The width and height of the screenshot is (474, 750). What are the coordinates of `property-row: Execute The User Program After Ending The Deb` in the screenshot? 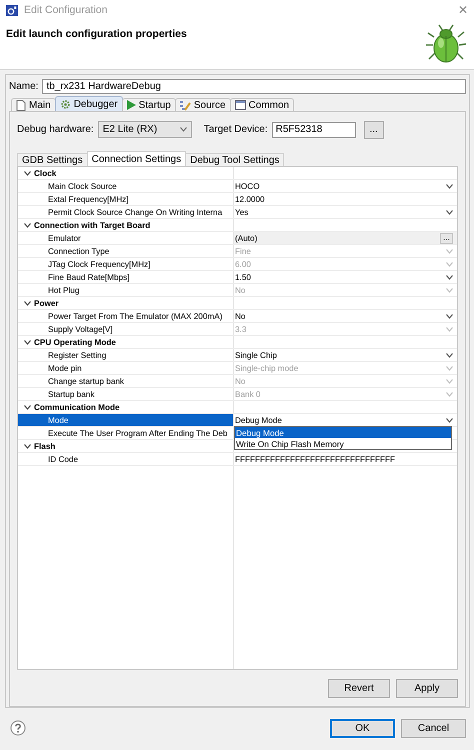 It's located at (125, 433).